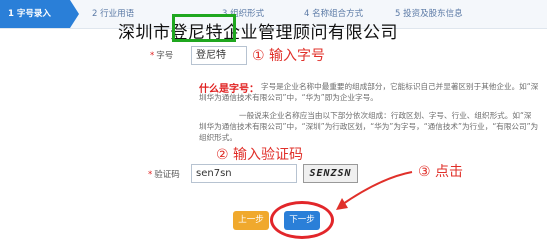 This screenshot has height=240, width=547. Describe the element at coordinates (258, 33) in the screenshot. I see `company-name-overlay: 深圳市登尼特企业管理顾问有限公司` at that location.